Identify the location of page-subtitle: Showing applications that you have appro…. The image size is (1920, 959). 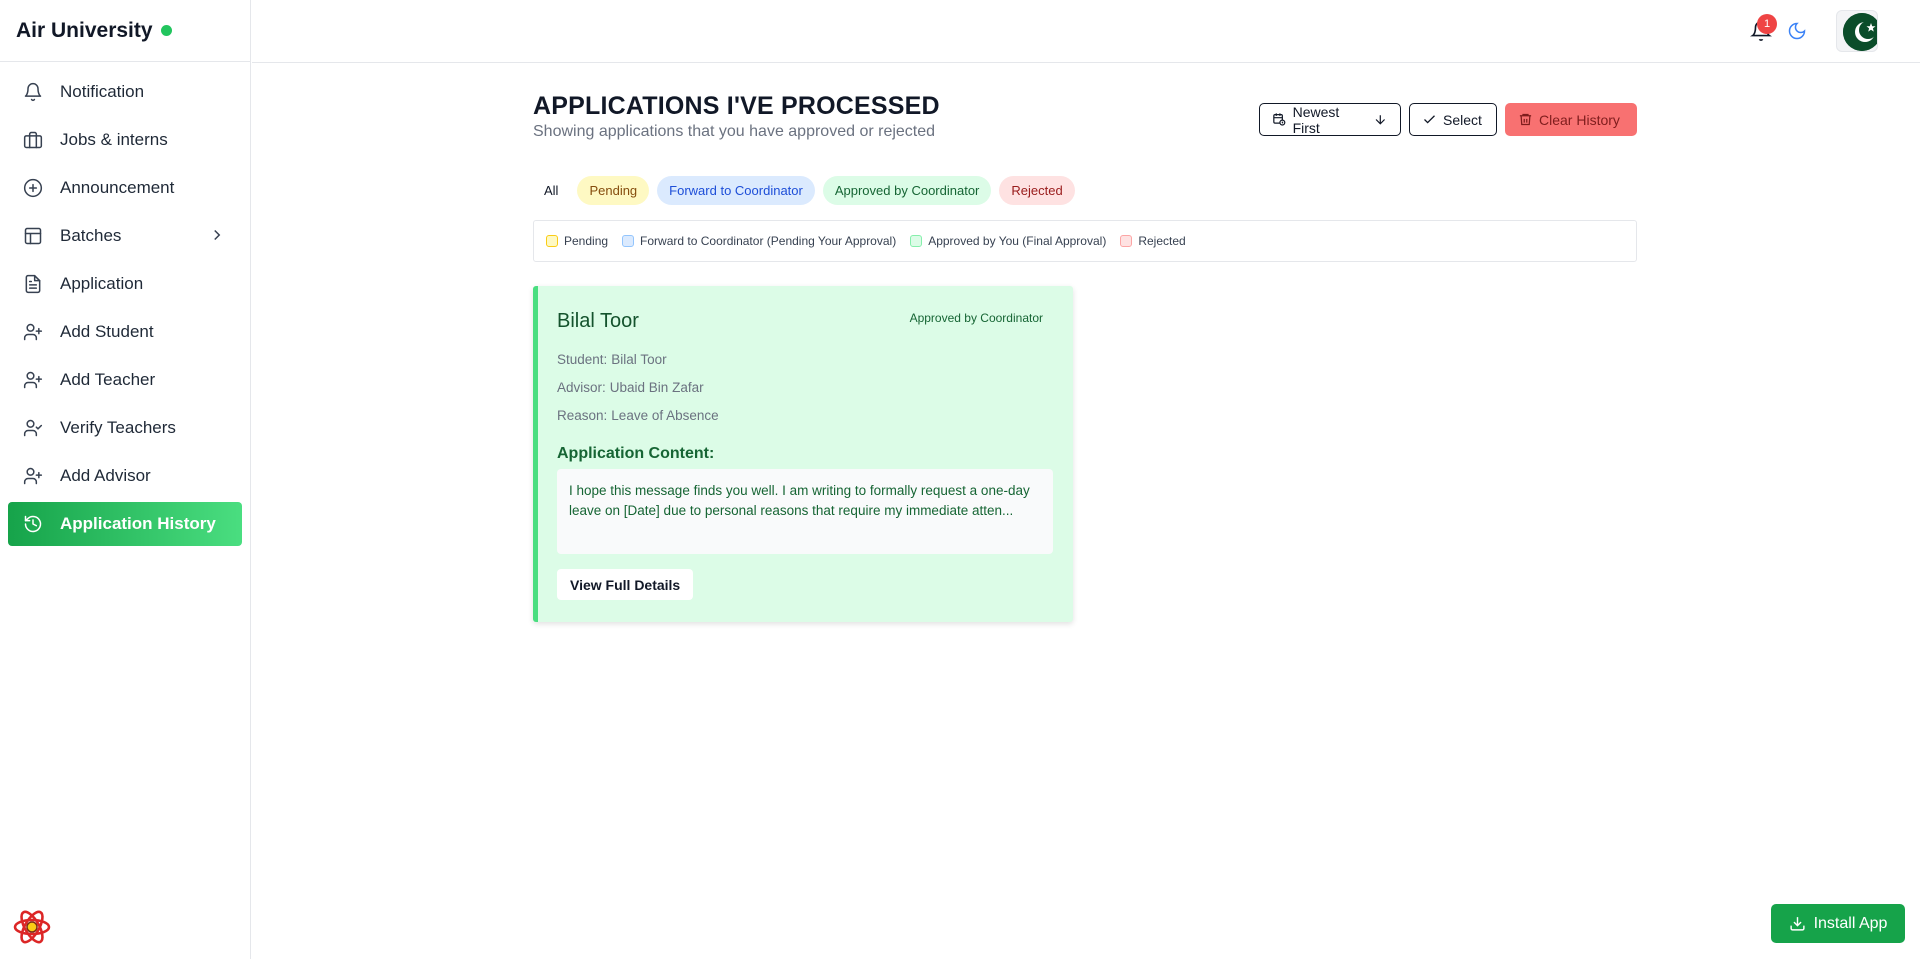
(734, 131).